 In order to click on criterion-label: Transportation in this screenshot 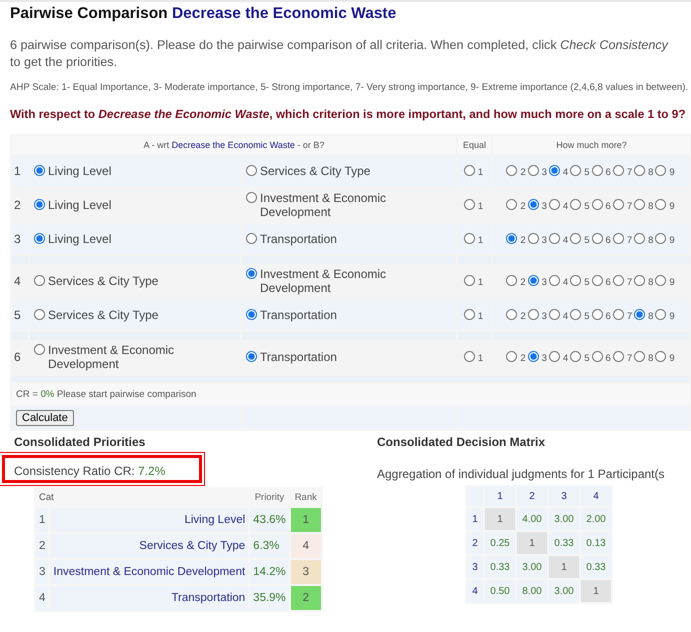, I will do `click(298, 357)`.